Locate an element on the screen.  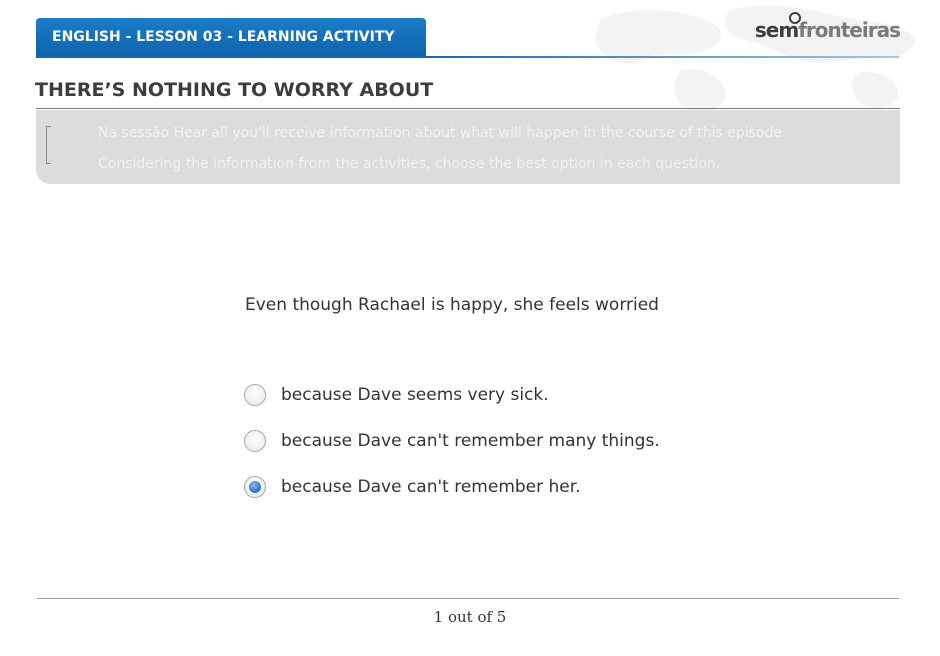
answer-option-2: because Dave can't remember many things. is located at coordinates (452, 441).